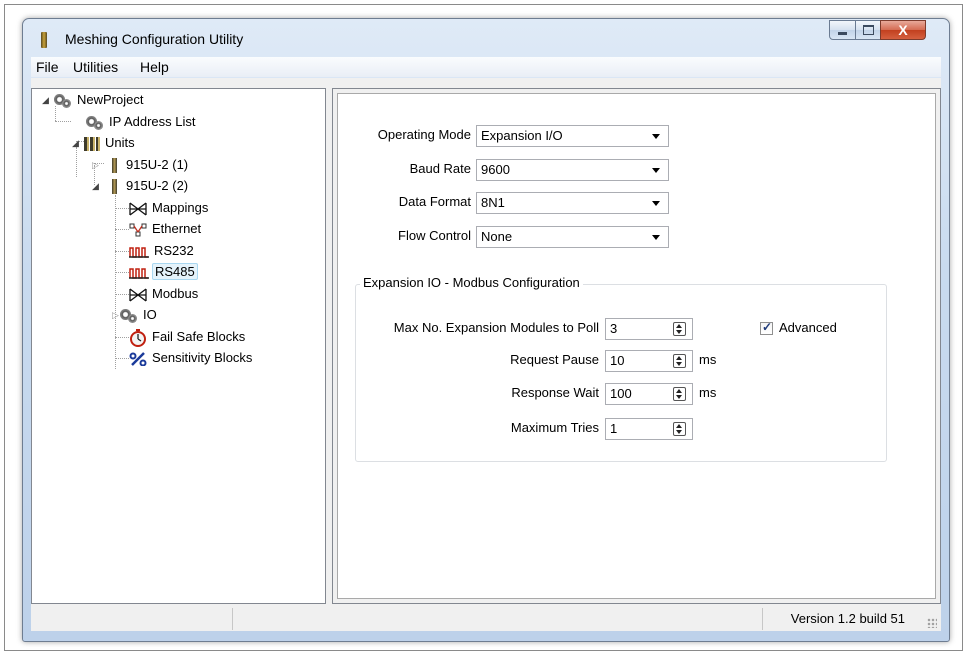 This screenshot has width=967, height=655. I want to click on io-gear-icon, so click(129, 316).